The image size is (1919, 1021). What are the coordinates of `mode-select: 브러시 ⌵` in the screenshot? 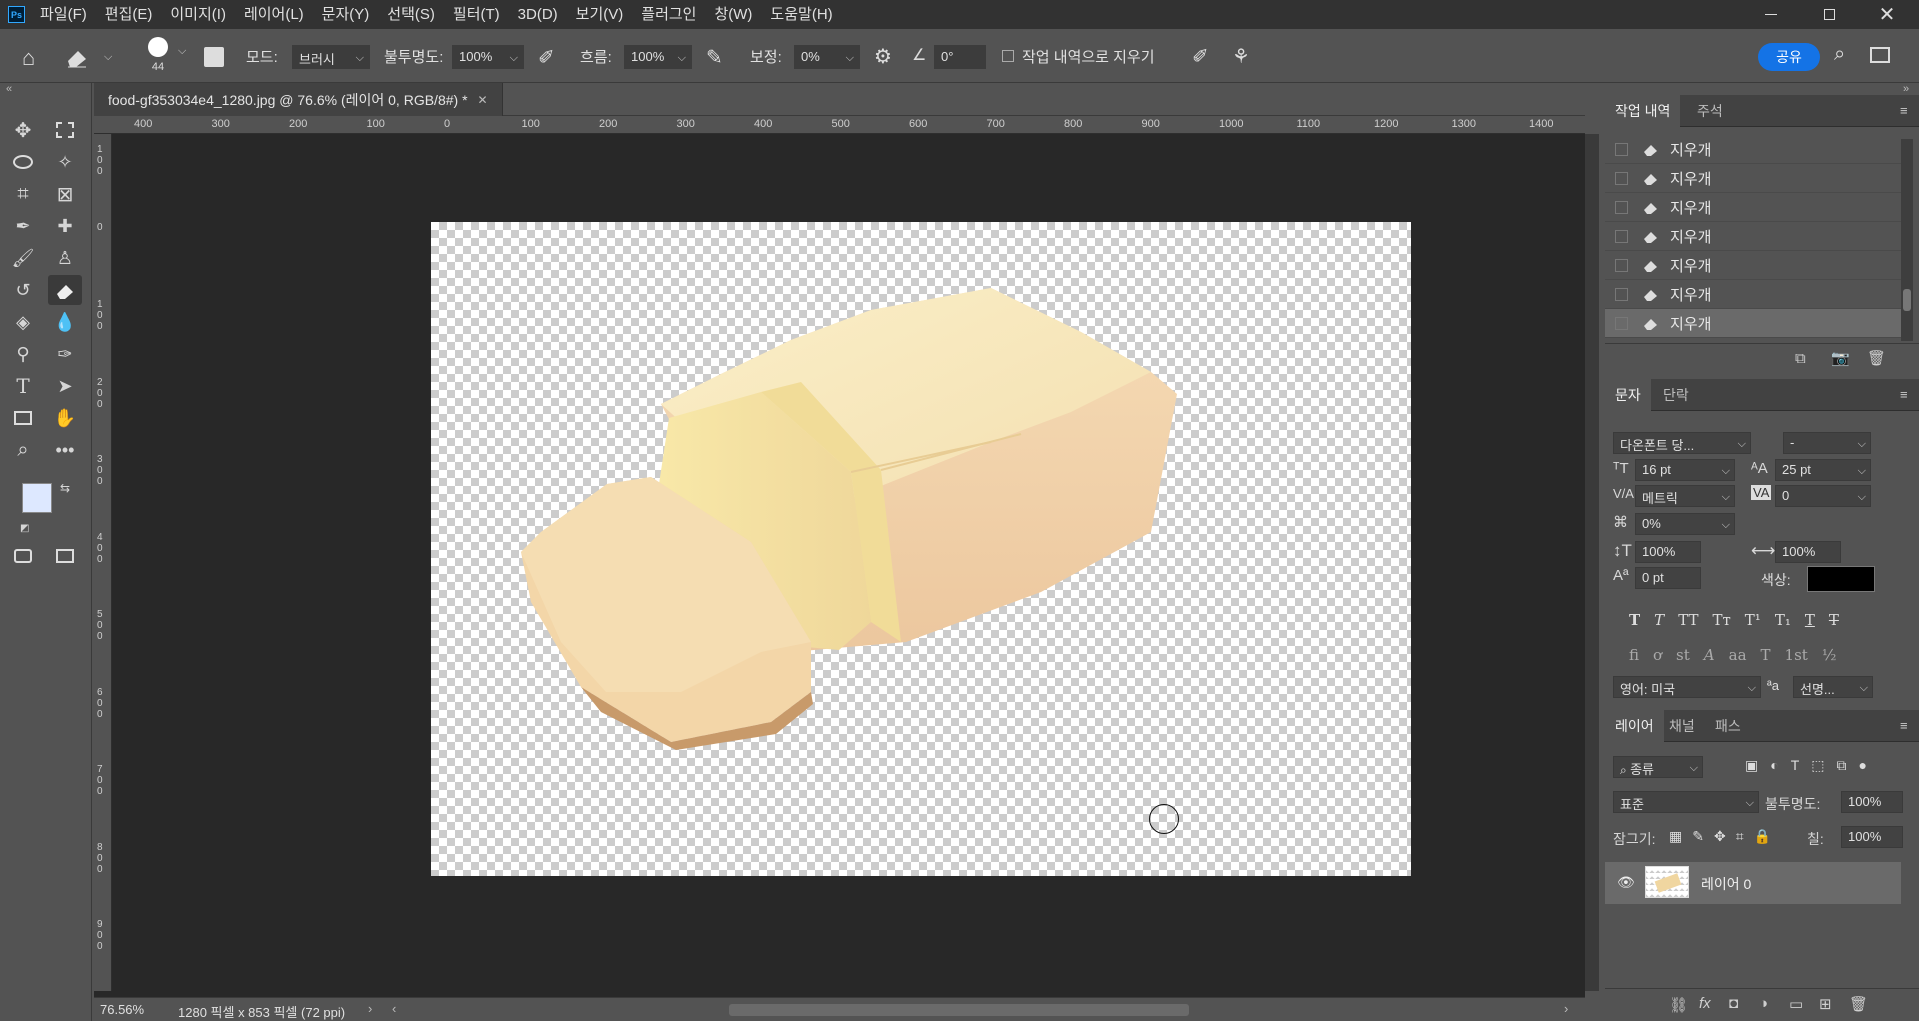 It's located at (331, 57).